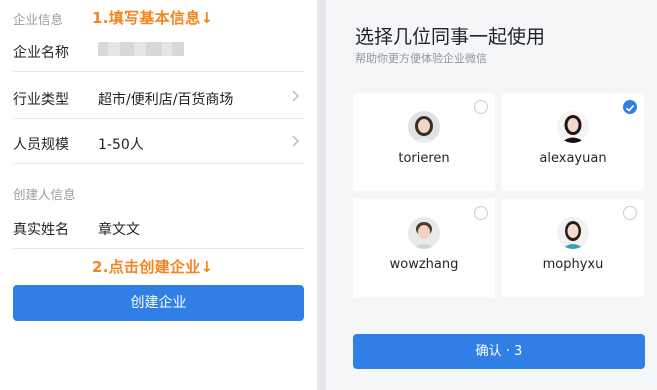 The height and width of the screenshot is (390, 657). Describe the element at coordinates (41, 145) in the screenshot. I see `company-size-label: 人员规模` at that location.